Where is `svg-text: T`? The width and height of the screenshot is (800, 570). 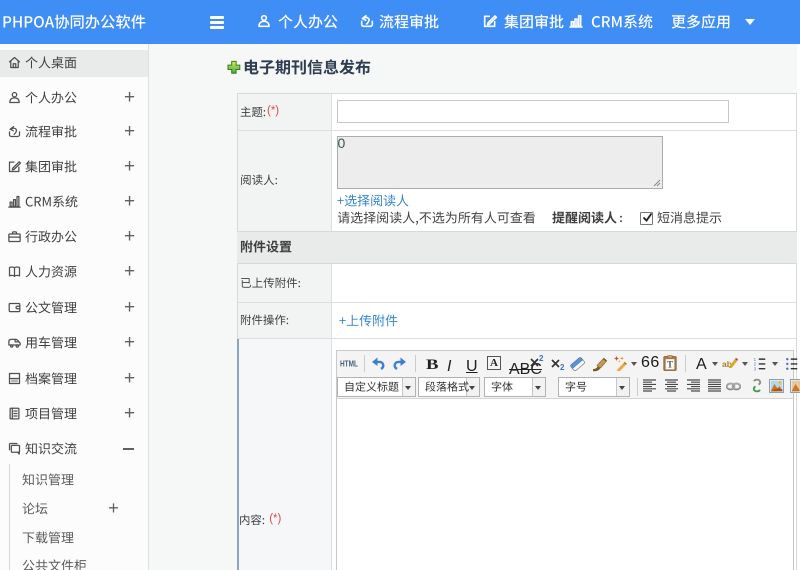
svg-text: T is located at coordinates (670, 365).